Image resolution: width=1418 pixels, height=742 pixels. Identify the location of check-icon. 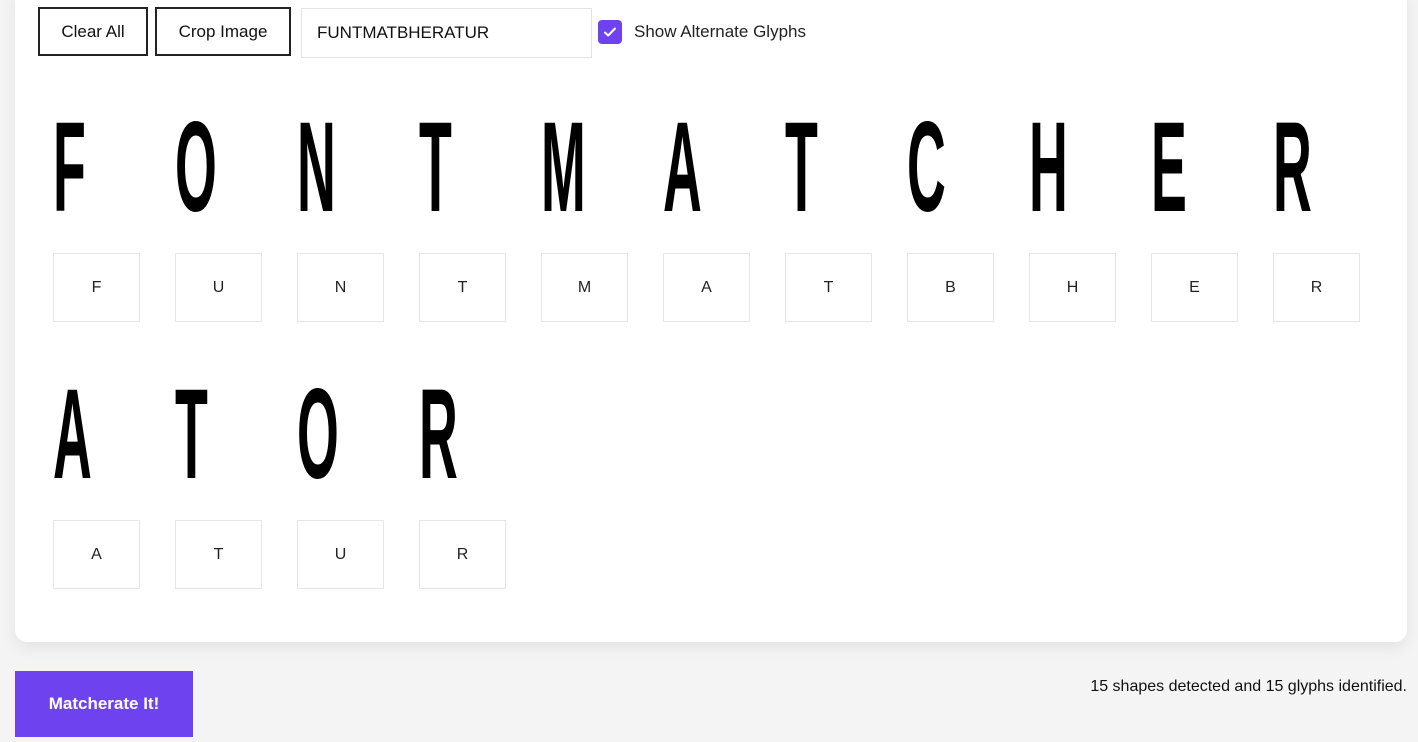
(610, 32).